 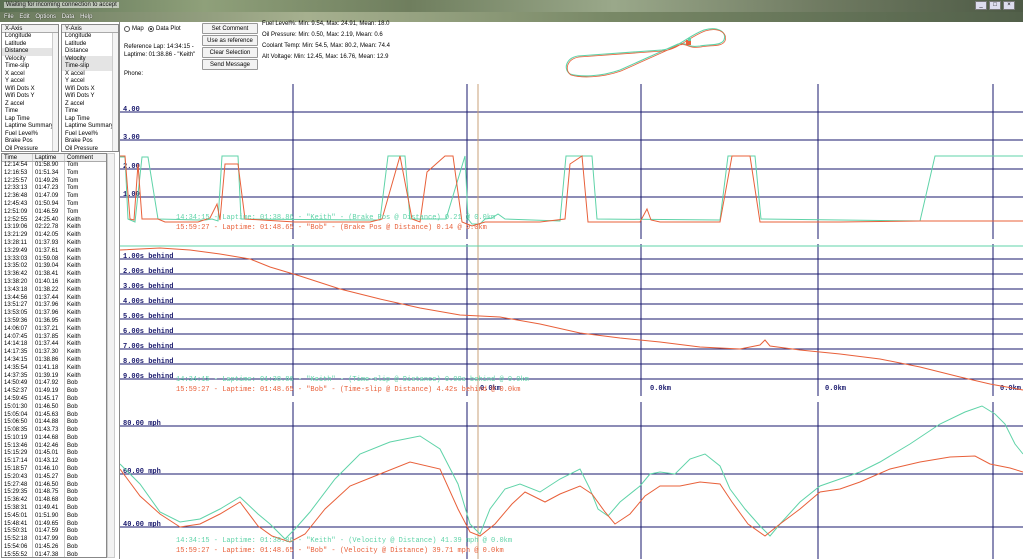 I want to click on lap-row: 14:14:18 01:37.44 Keith, so click(x=54, y=345).